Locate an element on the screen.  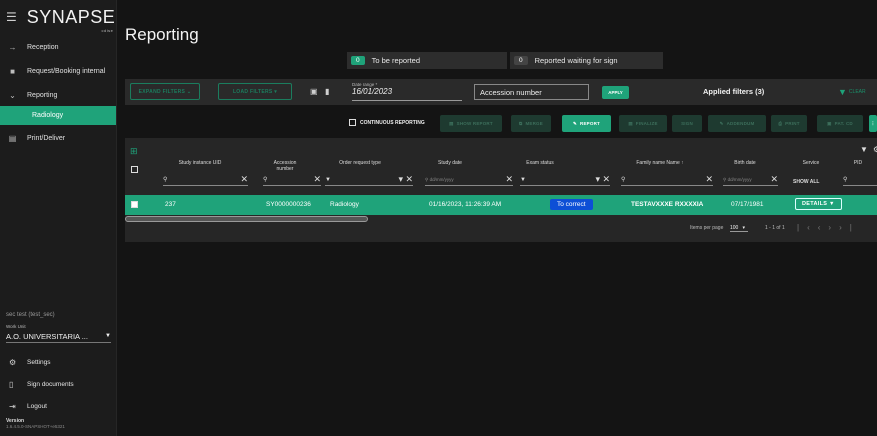
brand-bar: ☰ SYNAPSE cdise is located at coordinates (58, 17).